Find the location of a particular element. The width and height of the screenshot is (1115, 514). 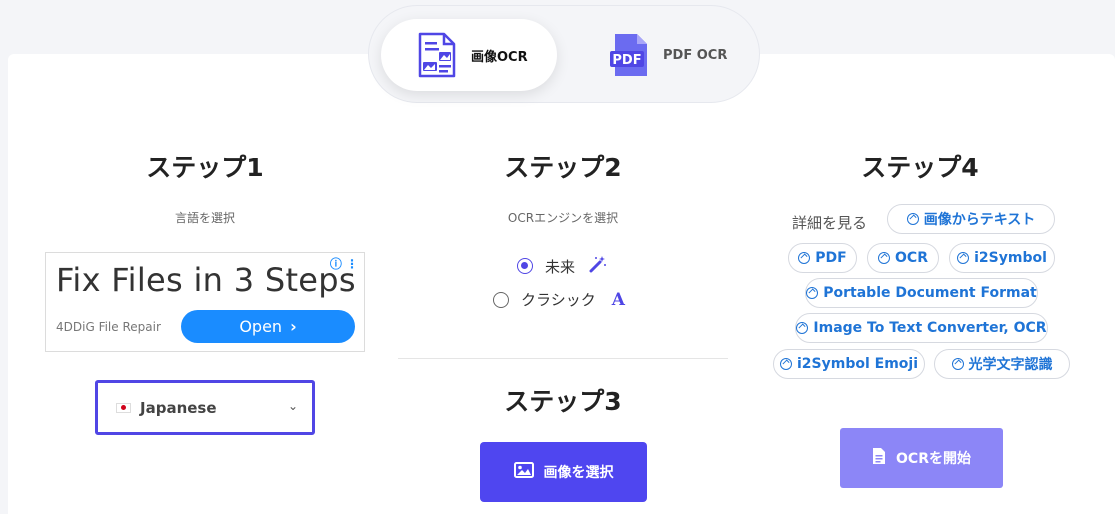

file-icon is located at coordinates (879, 458).